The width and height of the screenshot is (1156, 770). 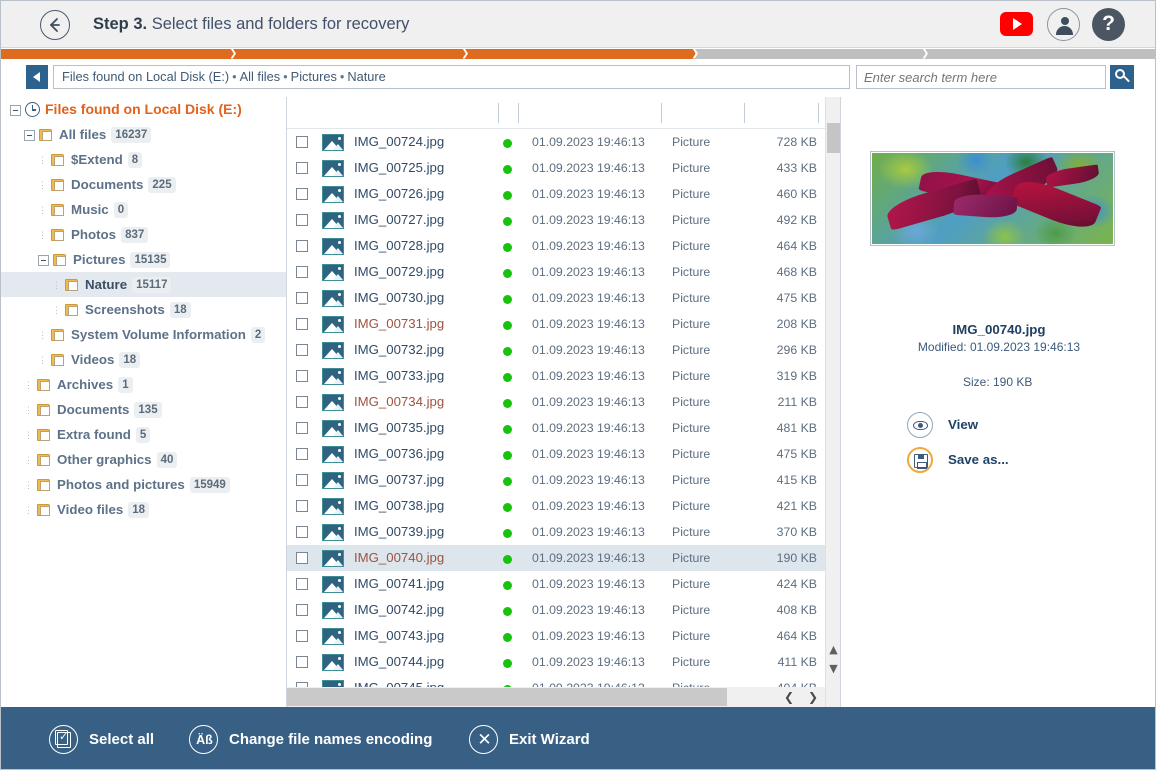 What do you see at coordinates (143, 459) in the screenshot?
I see `tree-item-other-graphics: ⋮ Other graphics 40` at bounding box center [143, 459].